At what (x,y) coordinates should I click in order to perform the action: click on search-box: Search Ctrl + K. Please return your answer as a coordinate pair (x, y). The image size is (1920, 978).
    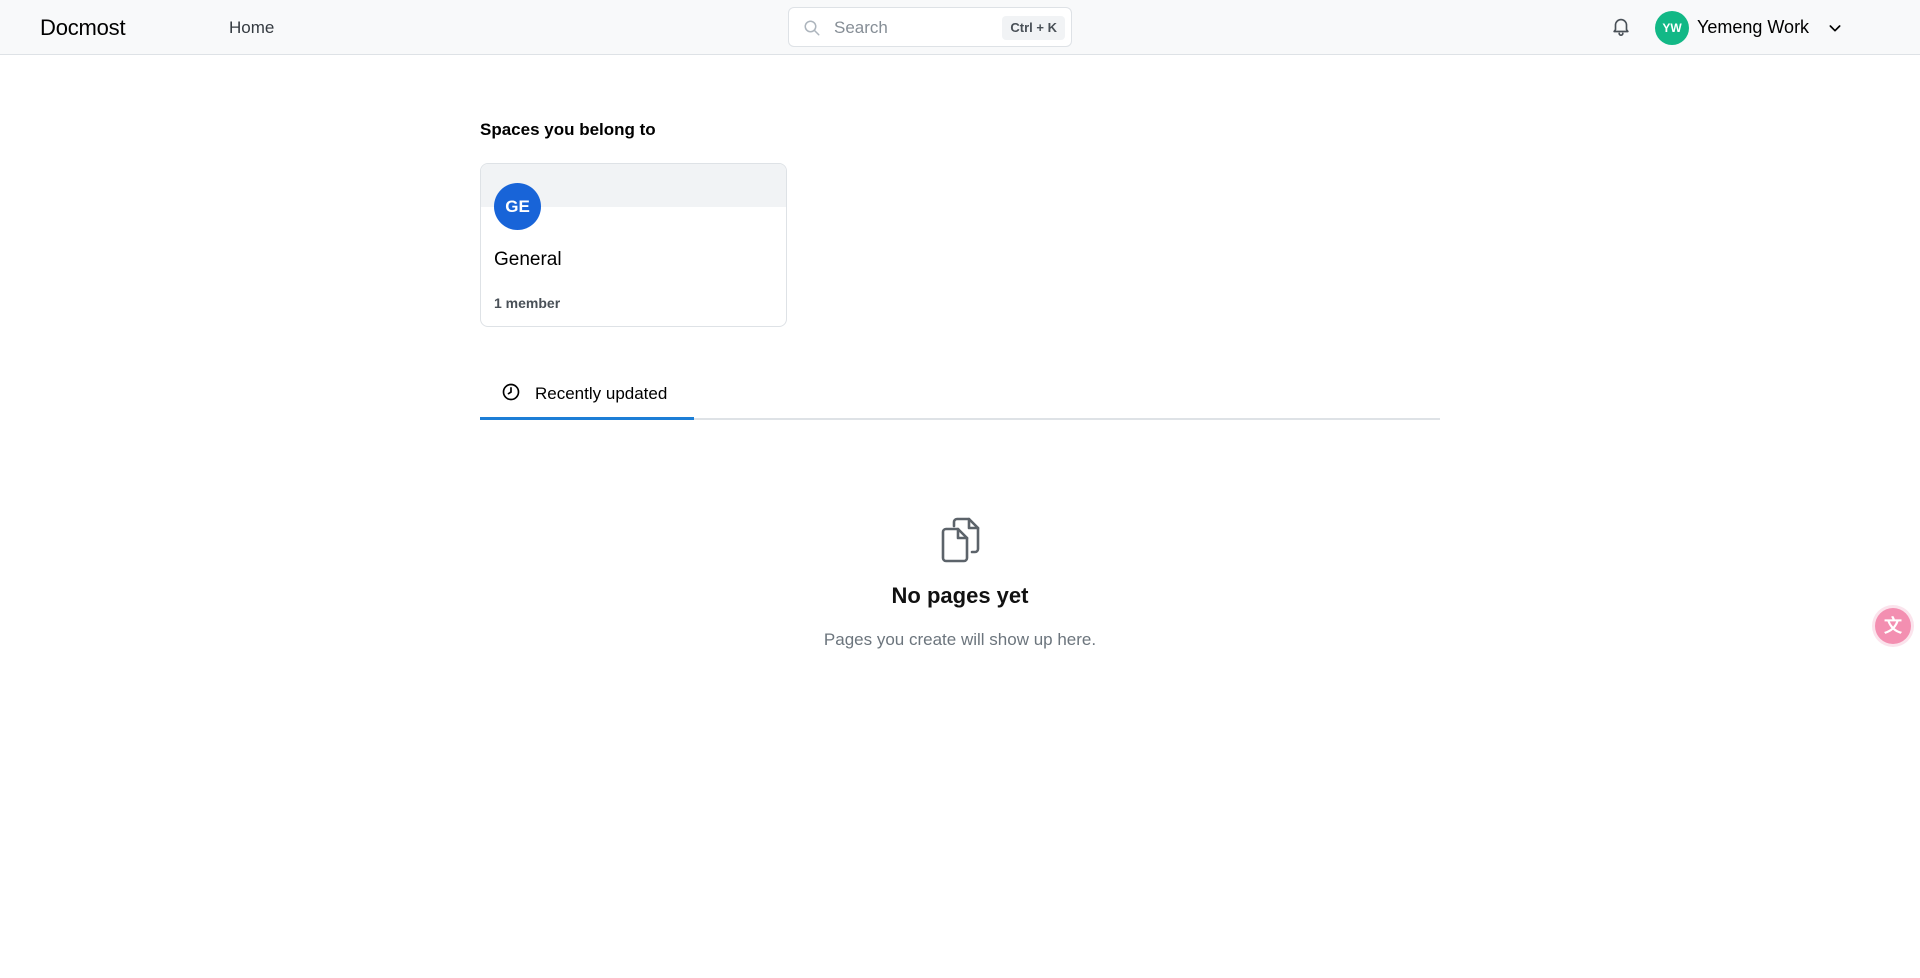
    Looking at the image, I should click on (930, 27).